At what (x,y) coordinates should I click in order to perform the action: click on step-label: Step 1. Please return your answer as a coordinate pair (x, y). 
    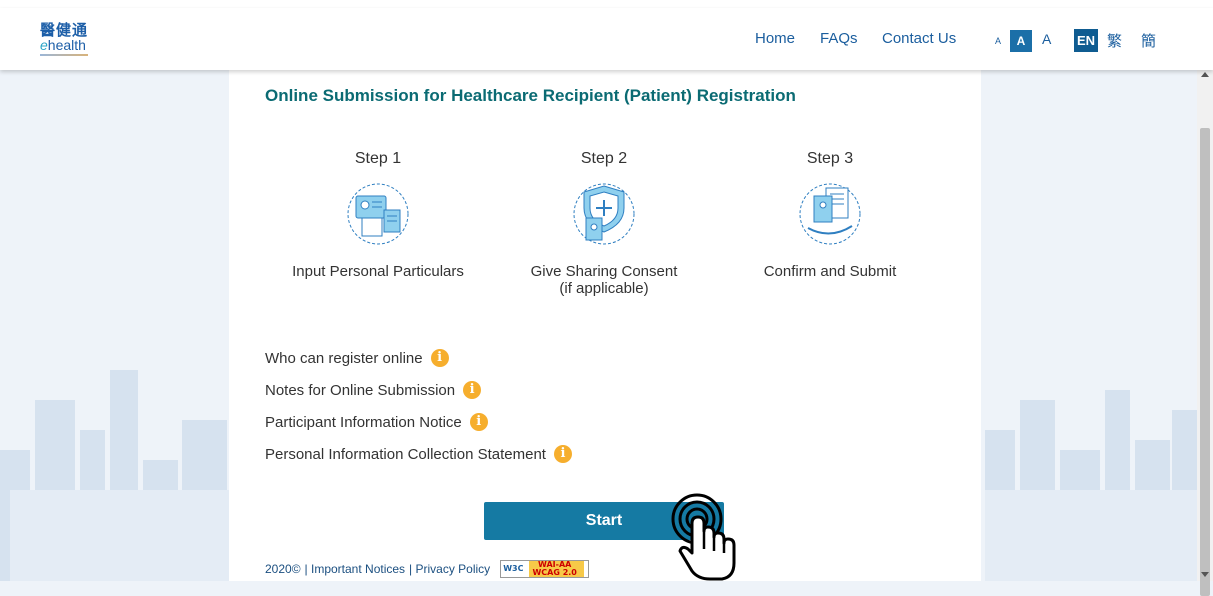
    Looking at the image, I should click on (378, 158).